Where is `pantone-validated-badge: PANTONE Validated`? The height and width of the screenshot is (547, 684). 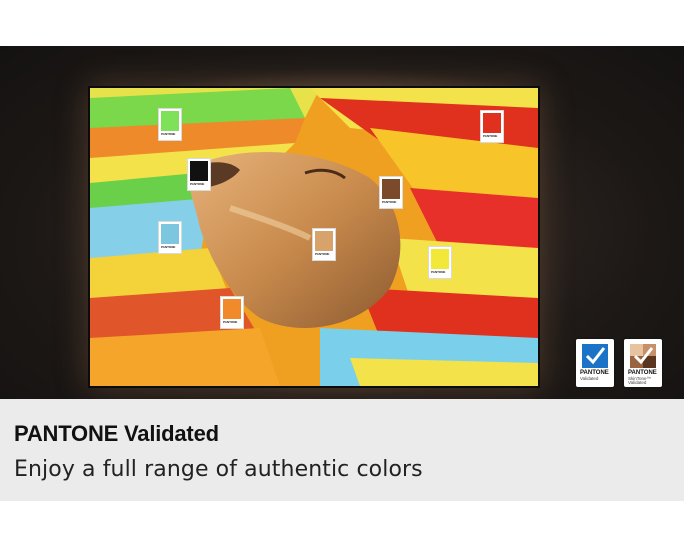 pantone-validated-badge: PANTONE Validated is located at coordinates (595, 363).